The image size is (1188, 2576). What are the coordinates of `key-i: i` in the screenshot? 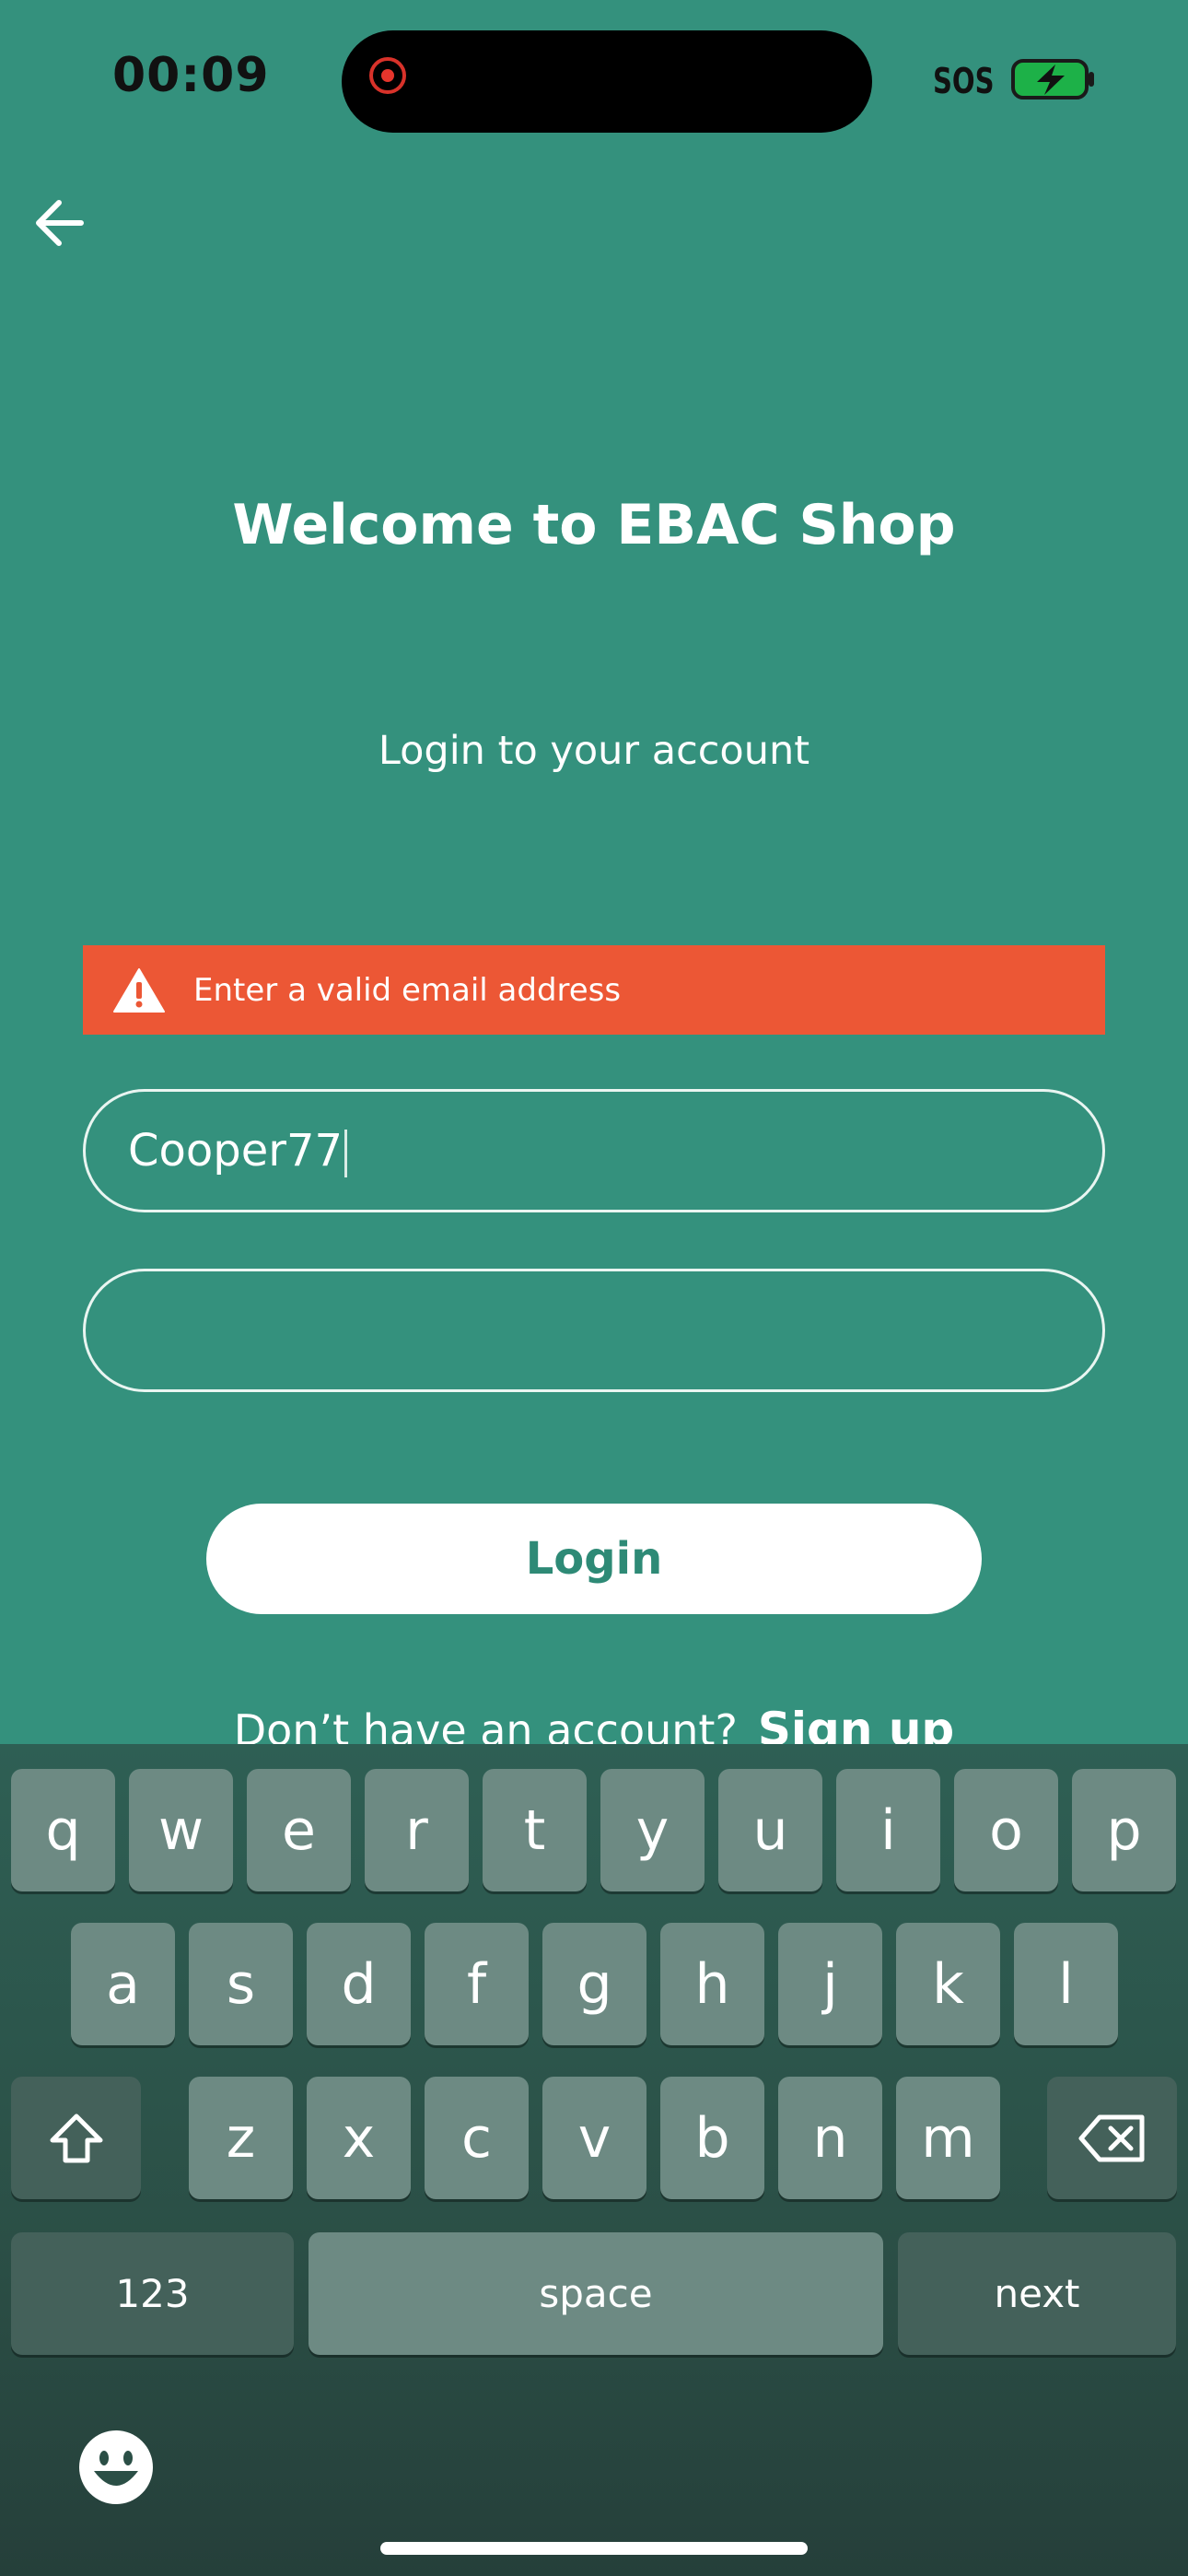 It's located at (888, 1830).